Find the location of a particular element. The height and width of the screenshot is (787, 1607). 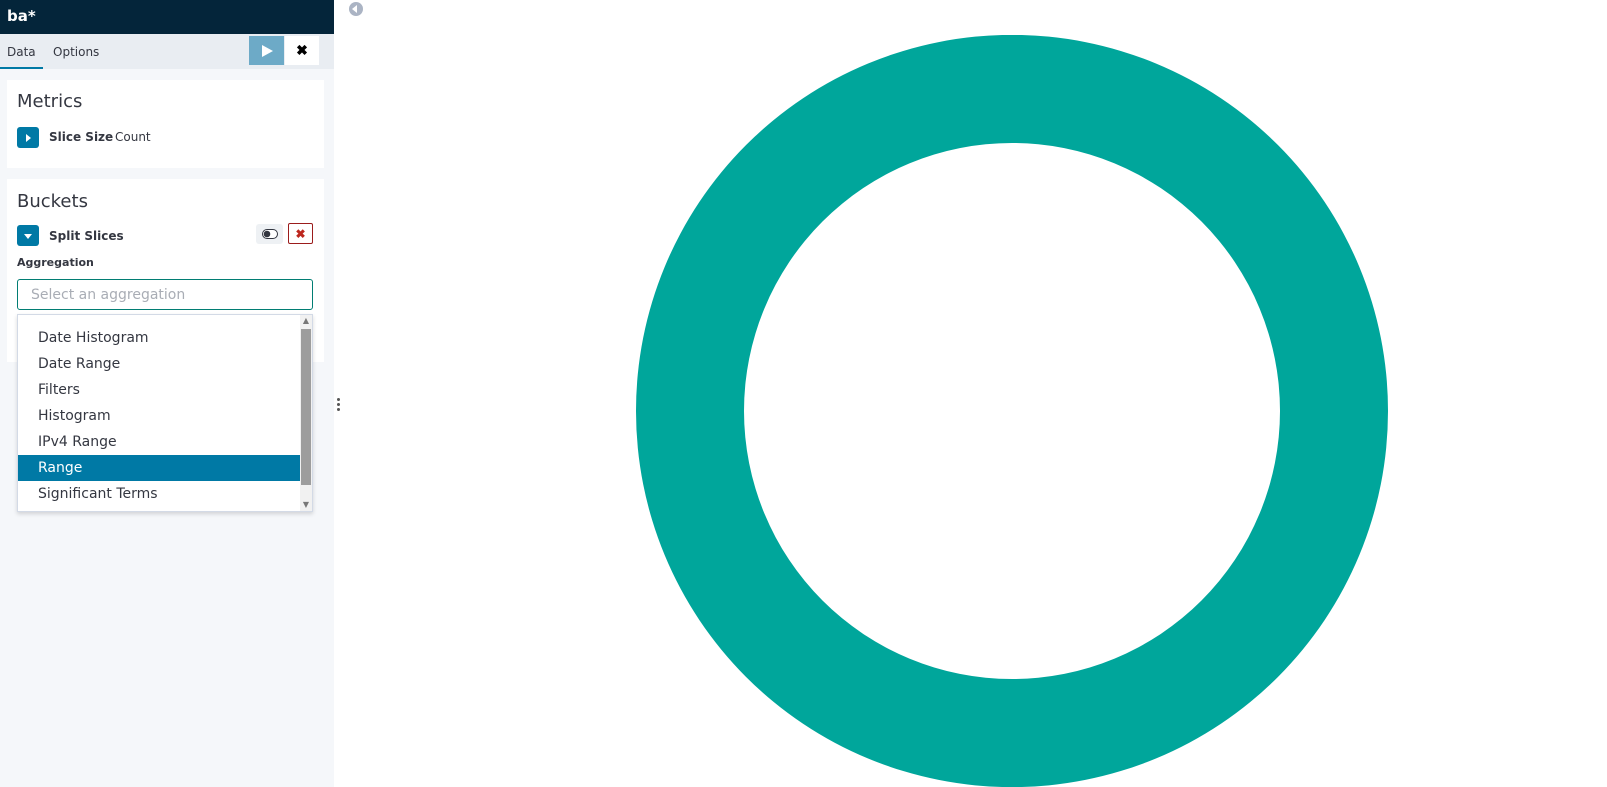

metrics-title: Metrics is located at coordinates (50, 101).